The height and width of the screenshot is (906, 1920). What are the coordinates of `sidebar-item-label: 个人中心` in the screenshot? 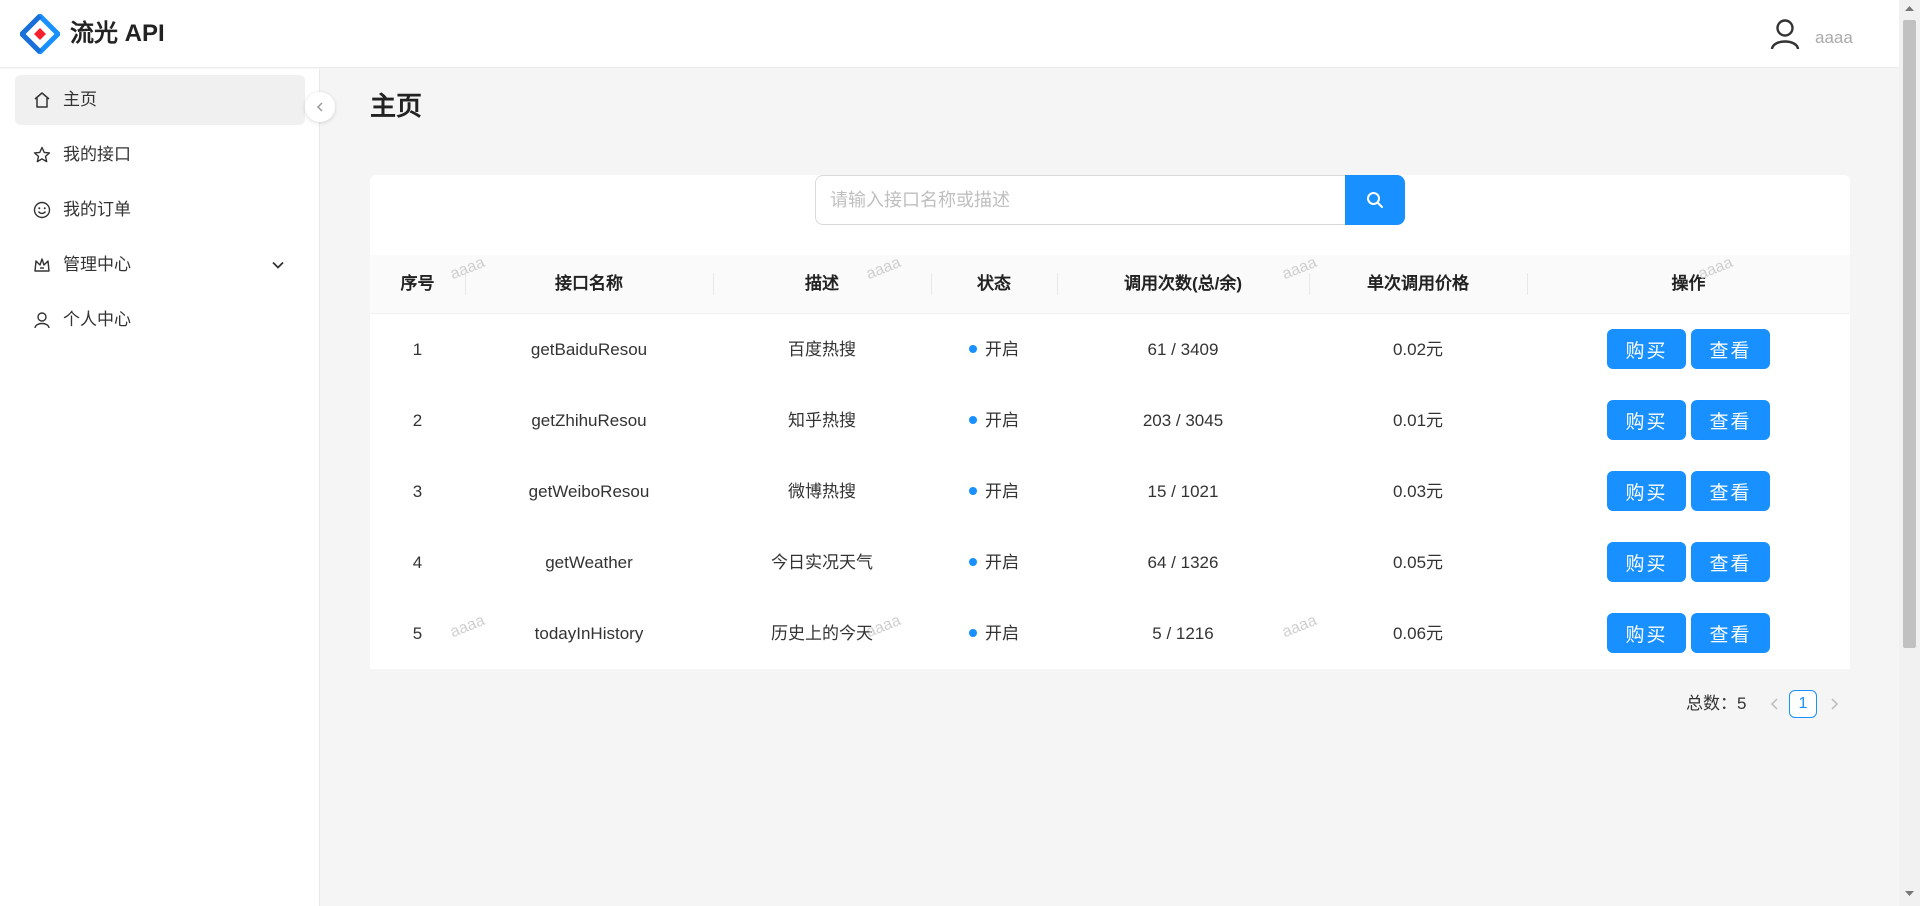 It's located at (97, 319).